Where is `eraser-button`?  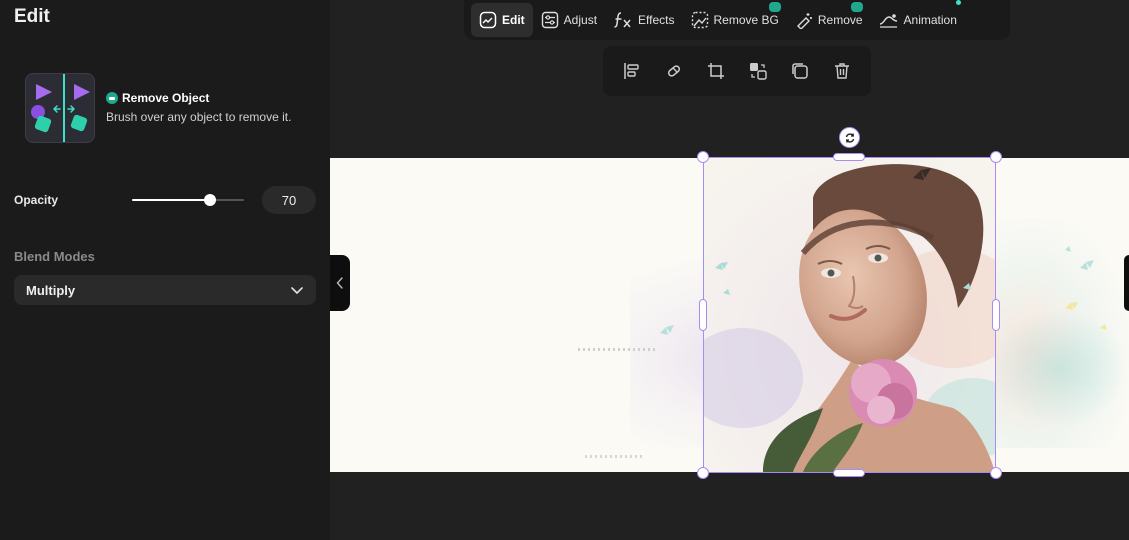
eraser-button is located at coordinates (674, 71).